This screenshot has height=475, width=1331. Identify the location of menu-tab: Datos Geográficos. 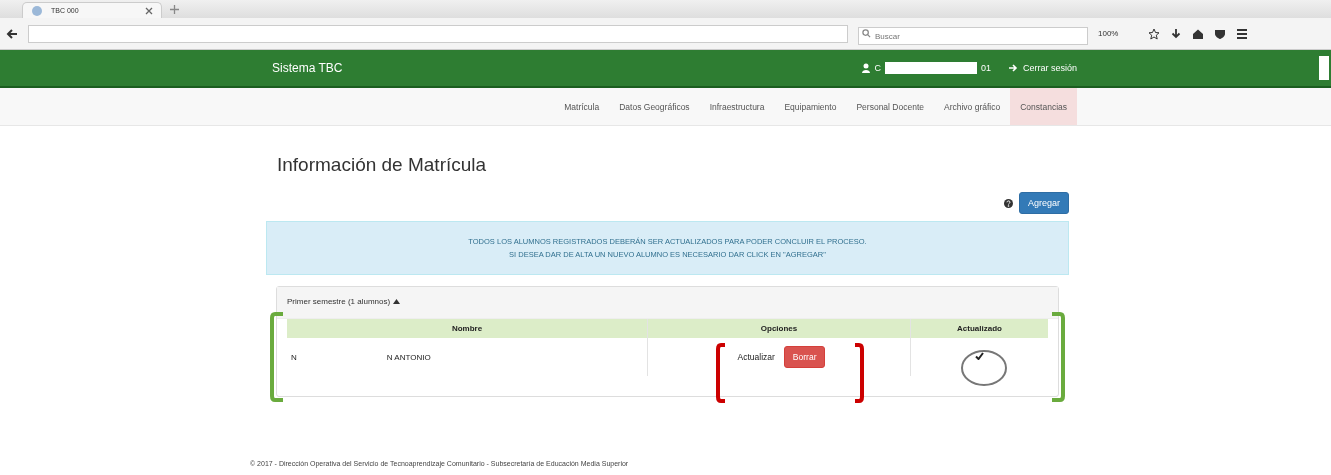
(654, 106).